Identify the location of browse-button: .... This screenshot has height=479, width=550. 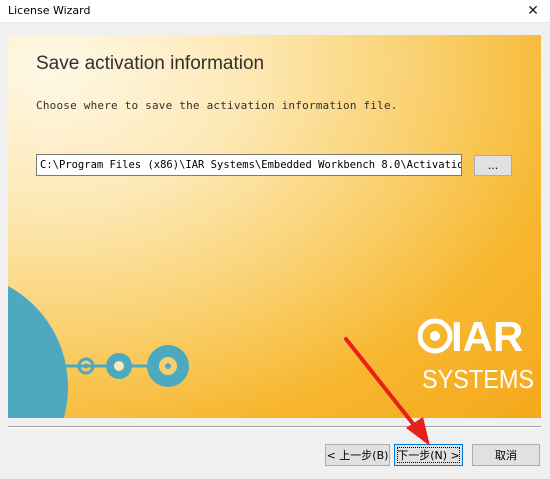
(493, 165).